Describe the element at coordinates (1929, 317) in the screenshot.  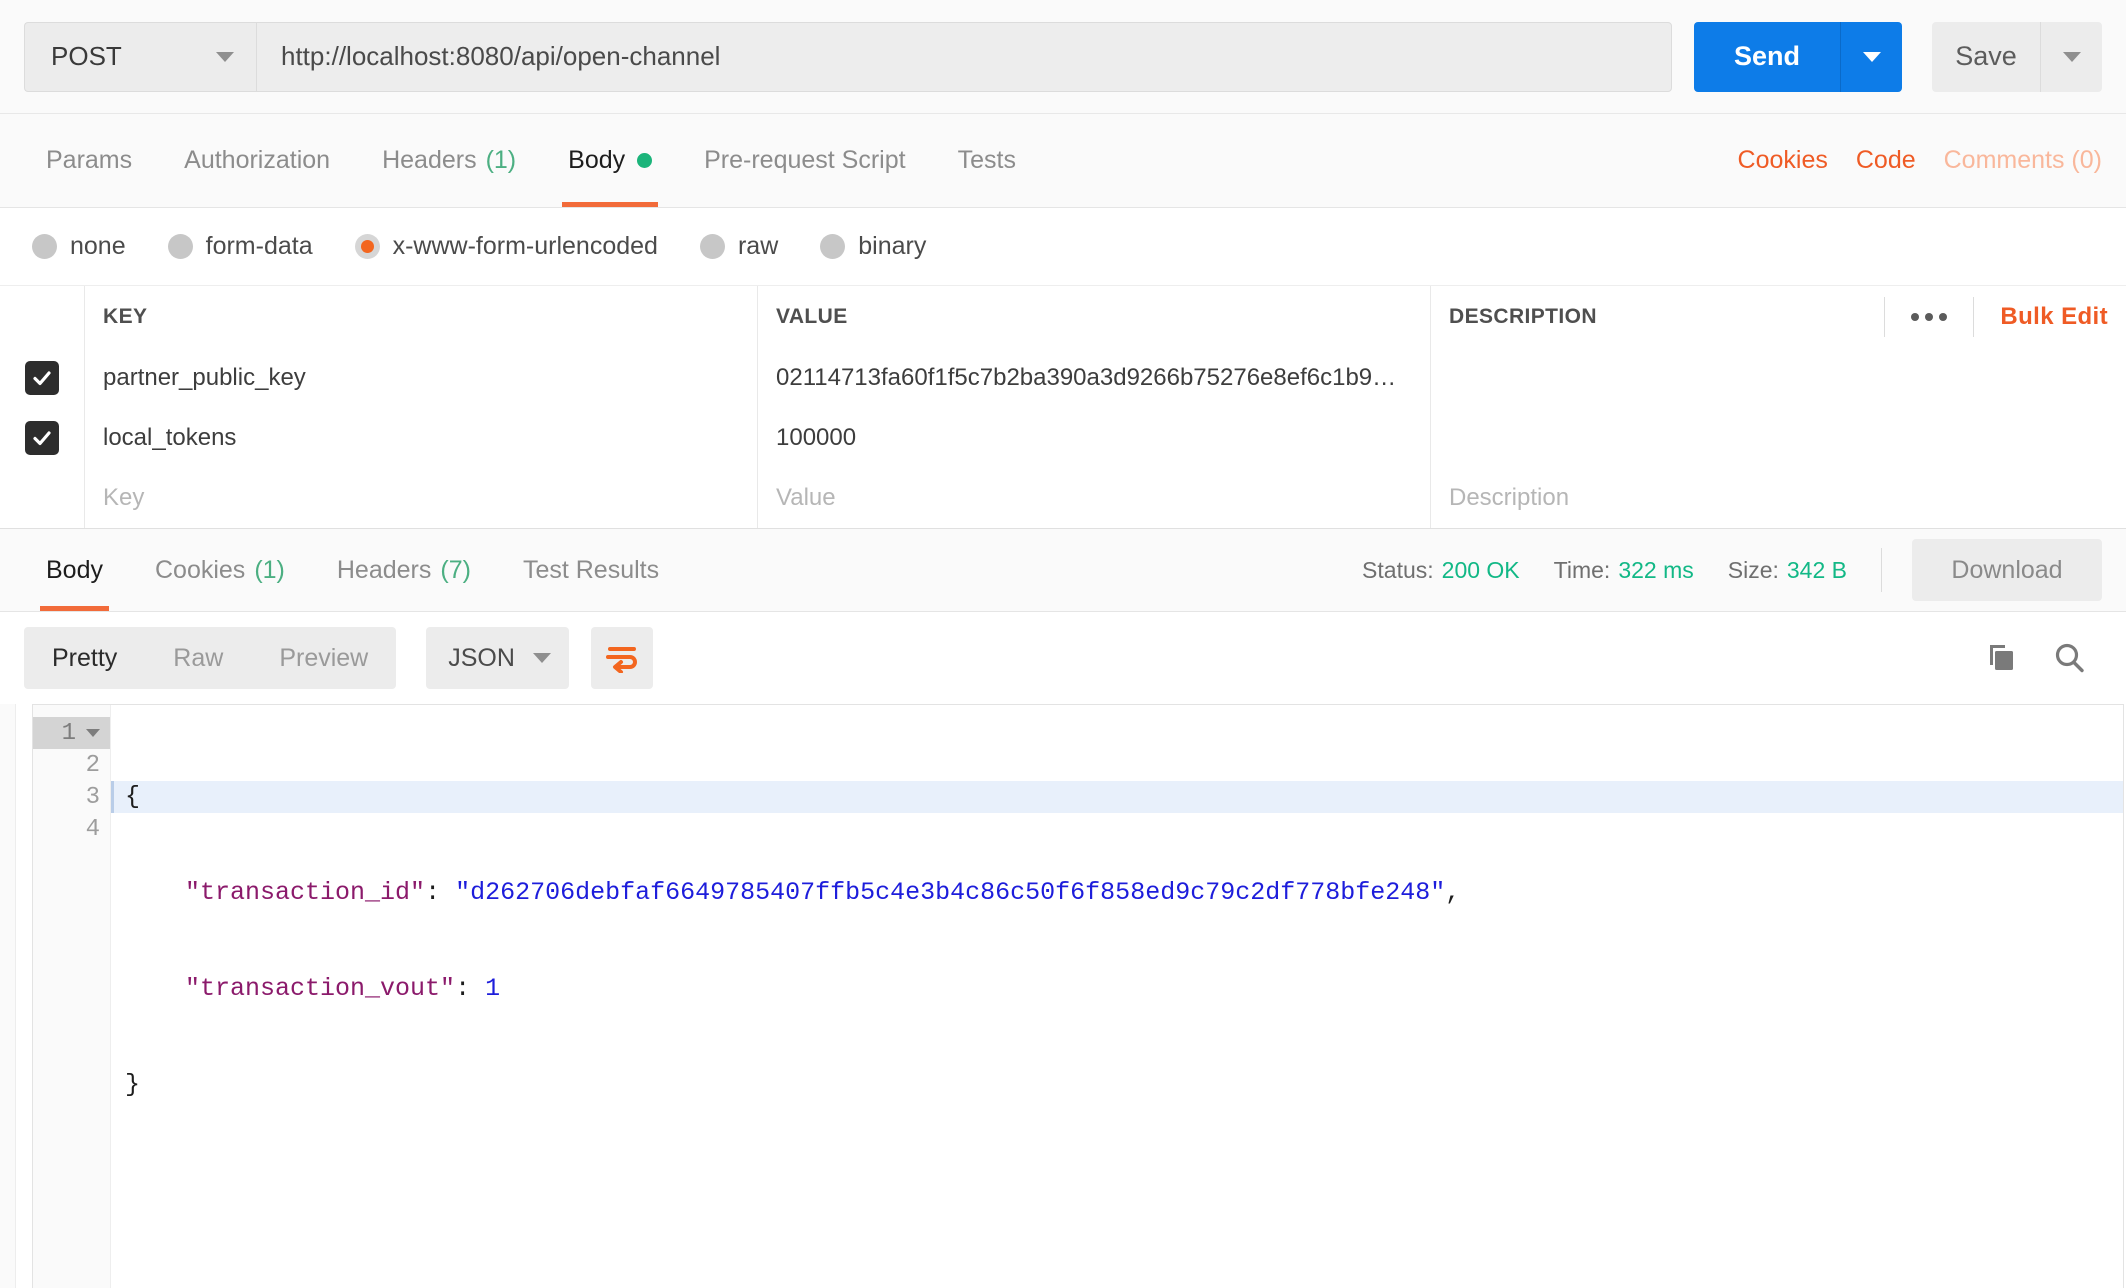
I see `more-options-icon` at that location.